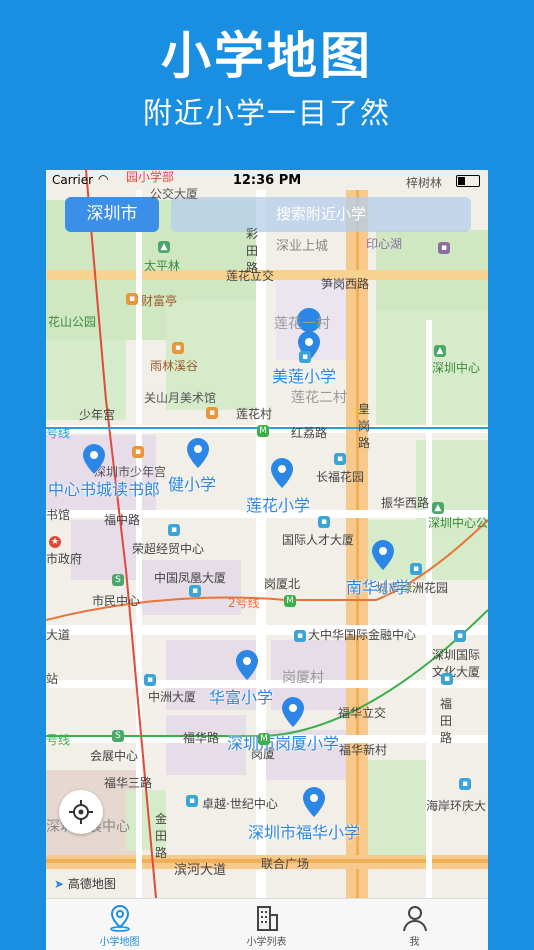 The height and width of the screenshot is (950, 534). What do you see at coordinates (159, 301) in the screenshot?
I see `map-label: 财富亭` at bounding box center [159, 301].